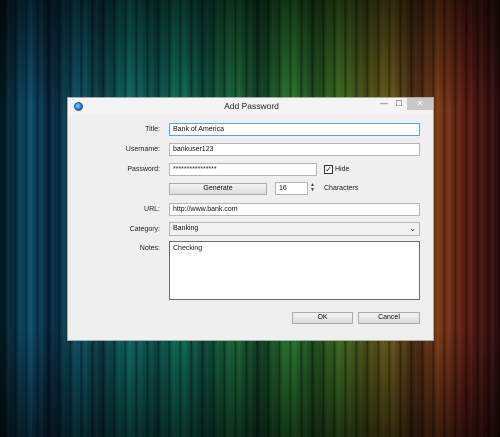  I want to click on hide-checkbox: ✓, so click(328, 169).